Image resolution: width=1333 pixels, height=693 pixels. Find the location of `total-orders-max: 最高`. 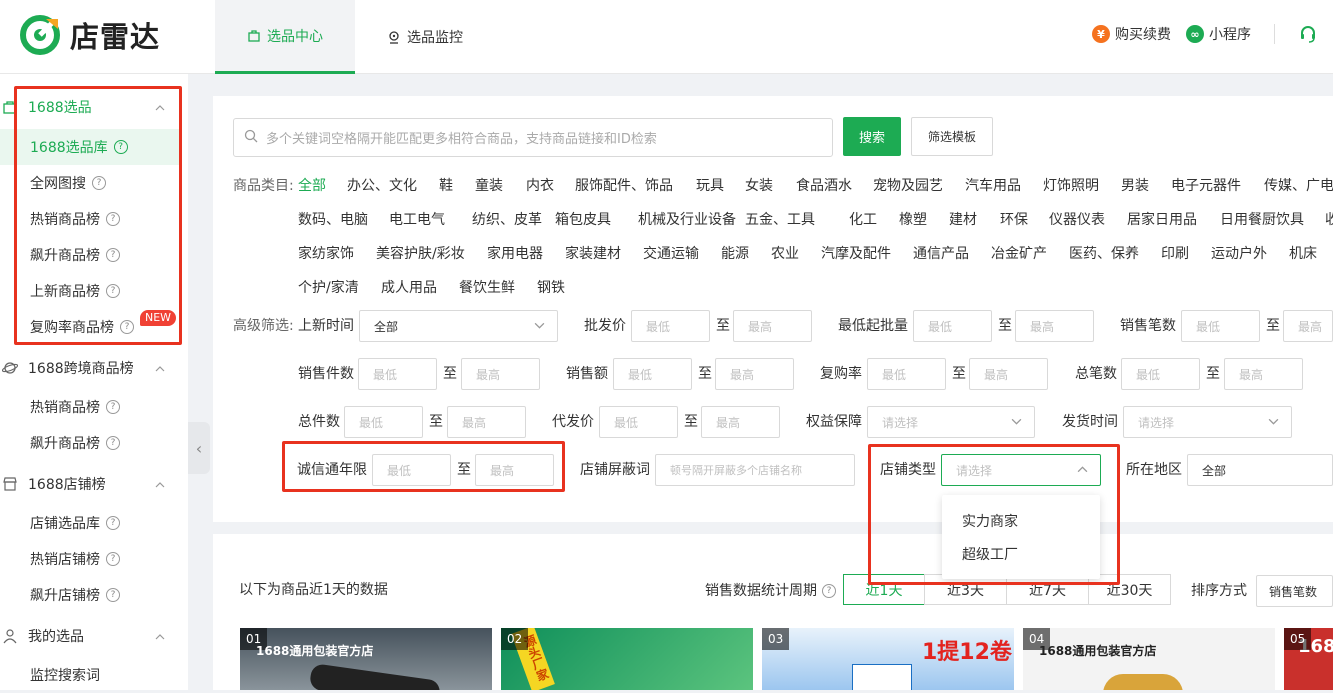

total-orders-max: 最高 is located at coordinates (1263, 374).